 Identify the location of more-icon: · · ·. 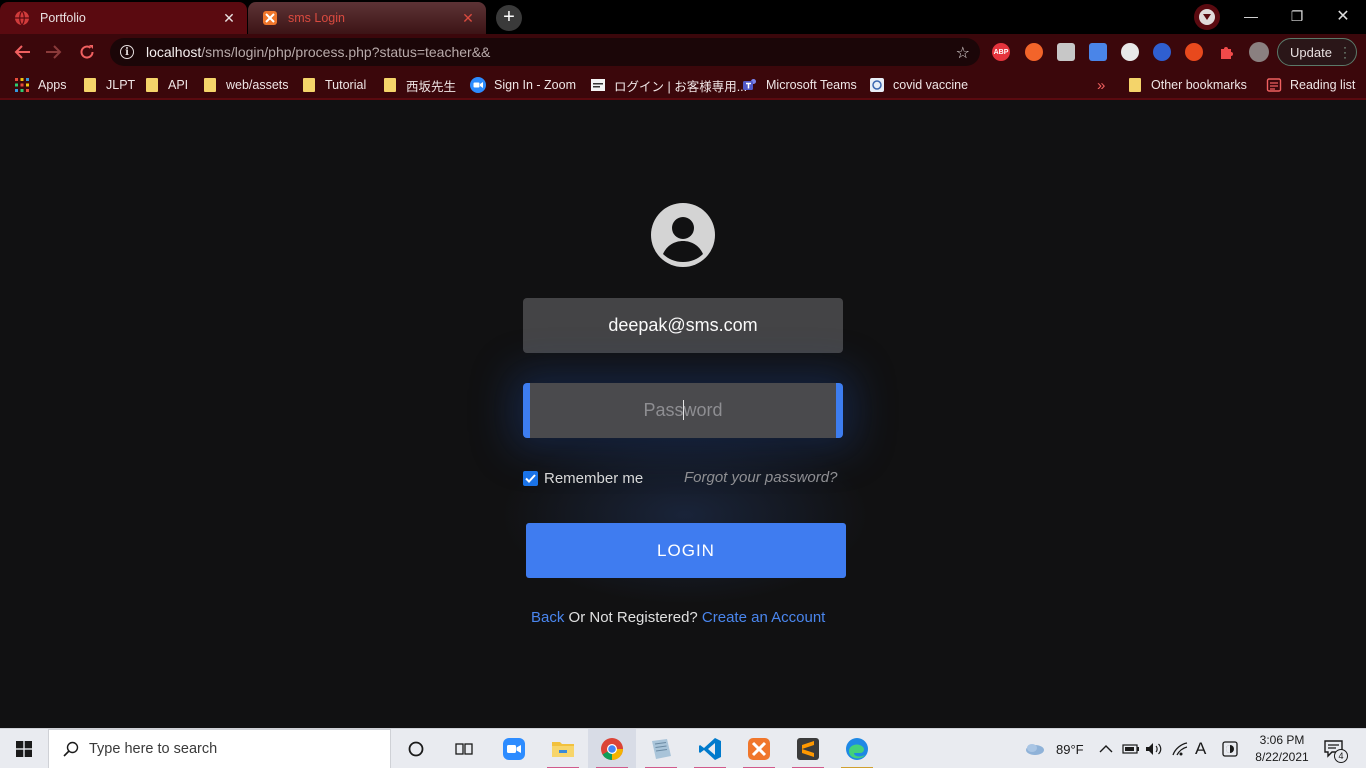
(1345, 52).